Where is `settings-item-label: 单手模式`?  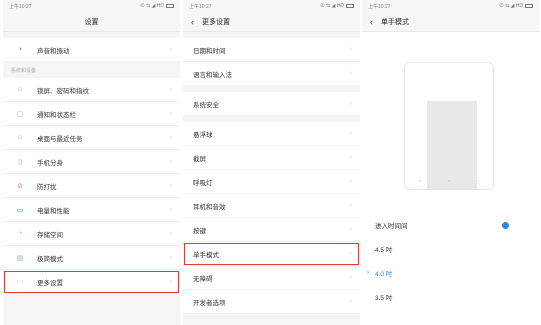 settings-item-label: 单手模式 is located at coordinates (206, 255).